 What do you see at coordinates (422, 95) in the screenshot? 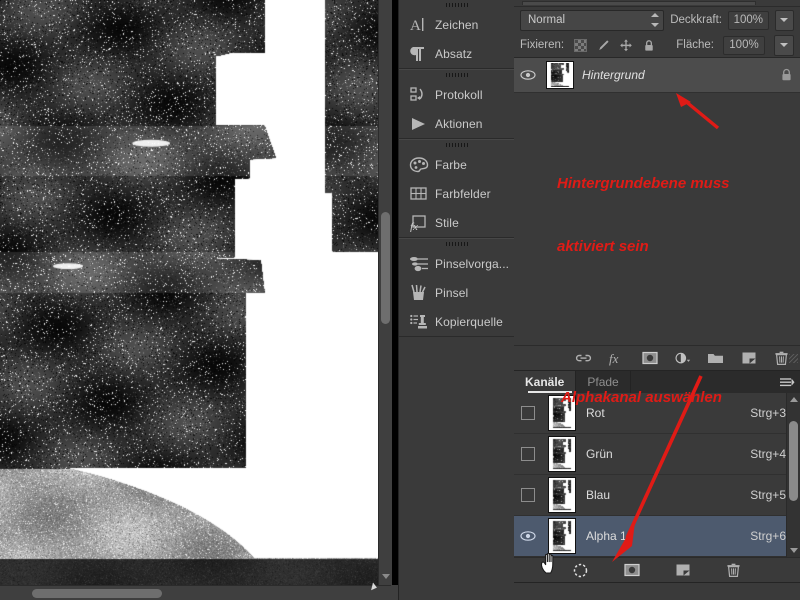
I see `history-icon` at bounding box center [422, 95].